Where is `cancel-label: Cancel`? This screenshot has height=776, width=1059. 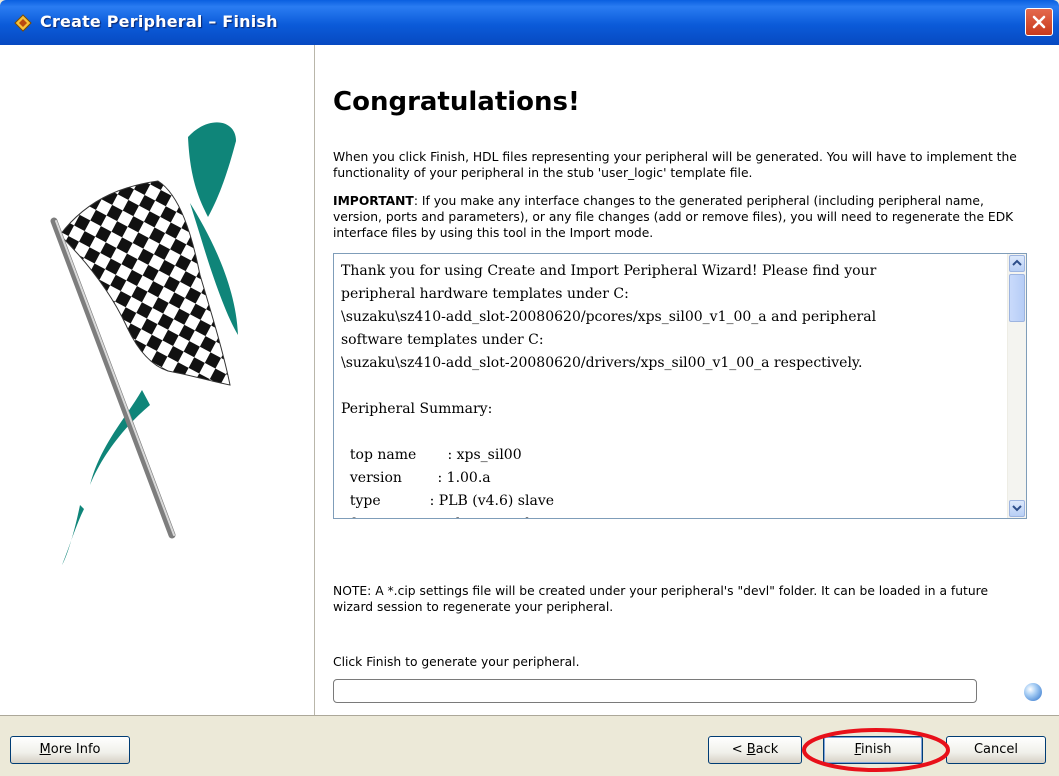
cancel-label: Cancel is located at coordinates (996, 749).